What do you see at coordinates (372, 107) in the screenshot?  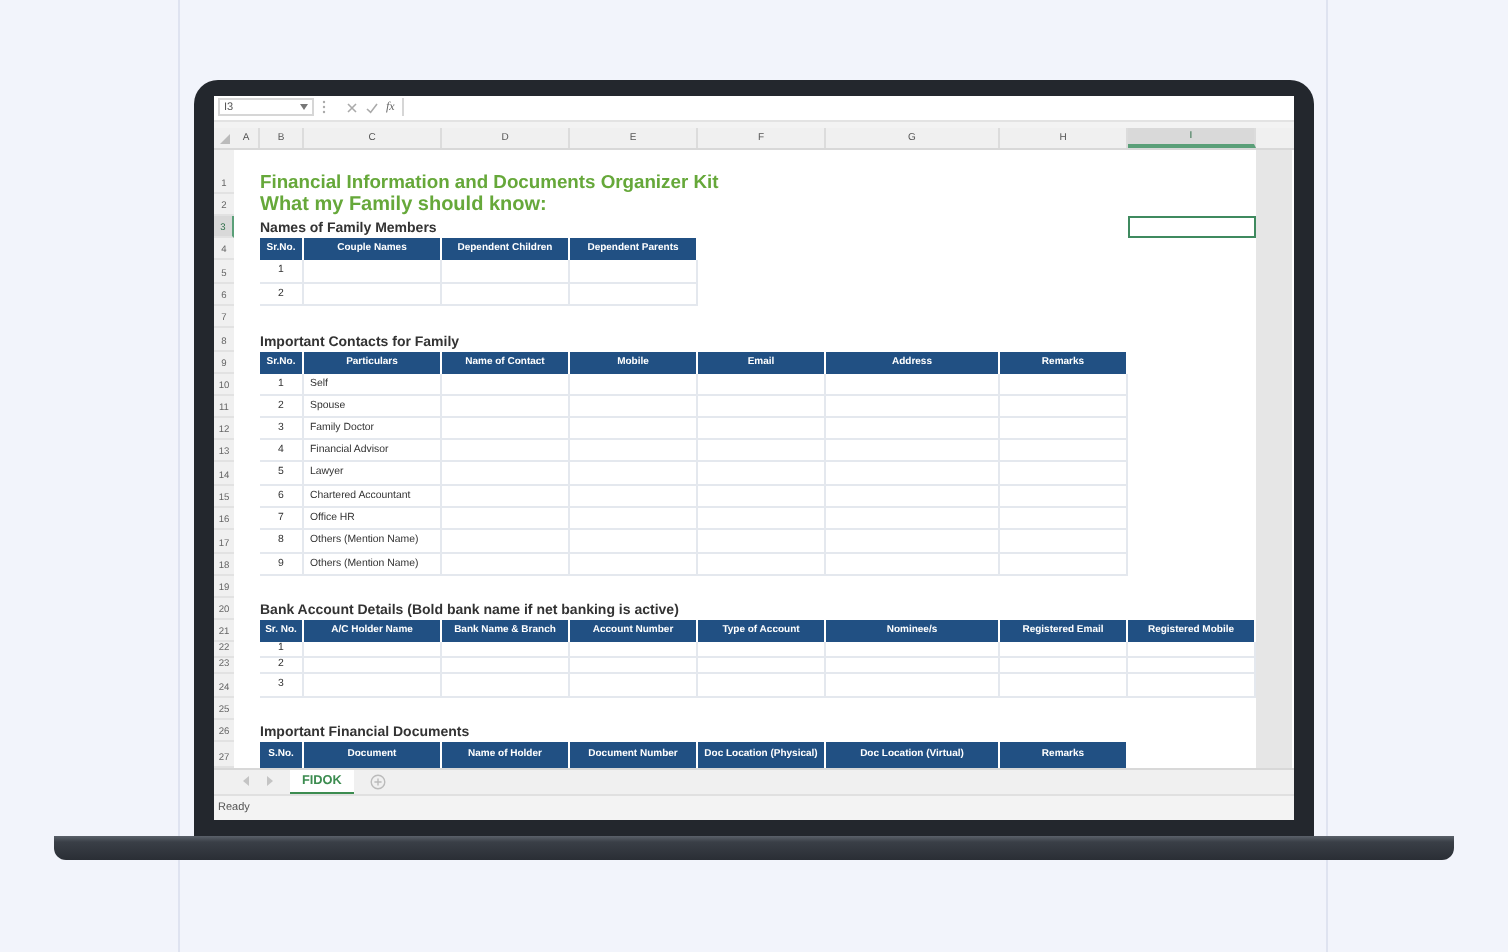 I see `checkmark-icon` at bounding box center [372, 107].